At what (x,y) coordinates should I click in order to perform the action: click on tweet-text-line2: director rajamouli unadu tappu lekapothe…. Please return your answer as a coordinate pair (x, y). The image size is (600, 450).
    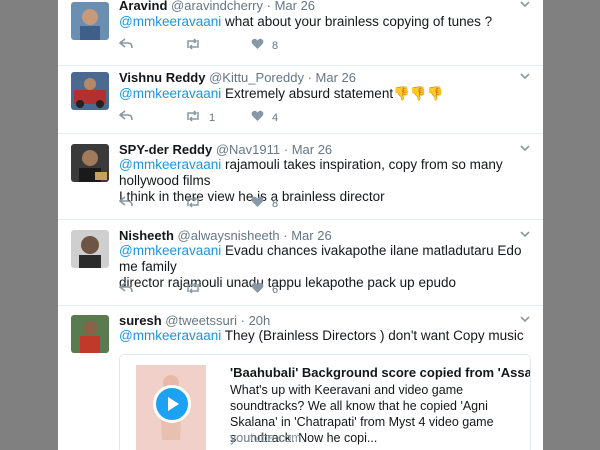
    Looking at the image, I should click on (287, 282).